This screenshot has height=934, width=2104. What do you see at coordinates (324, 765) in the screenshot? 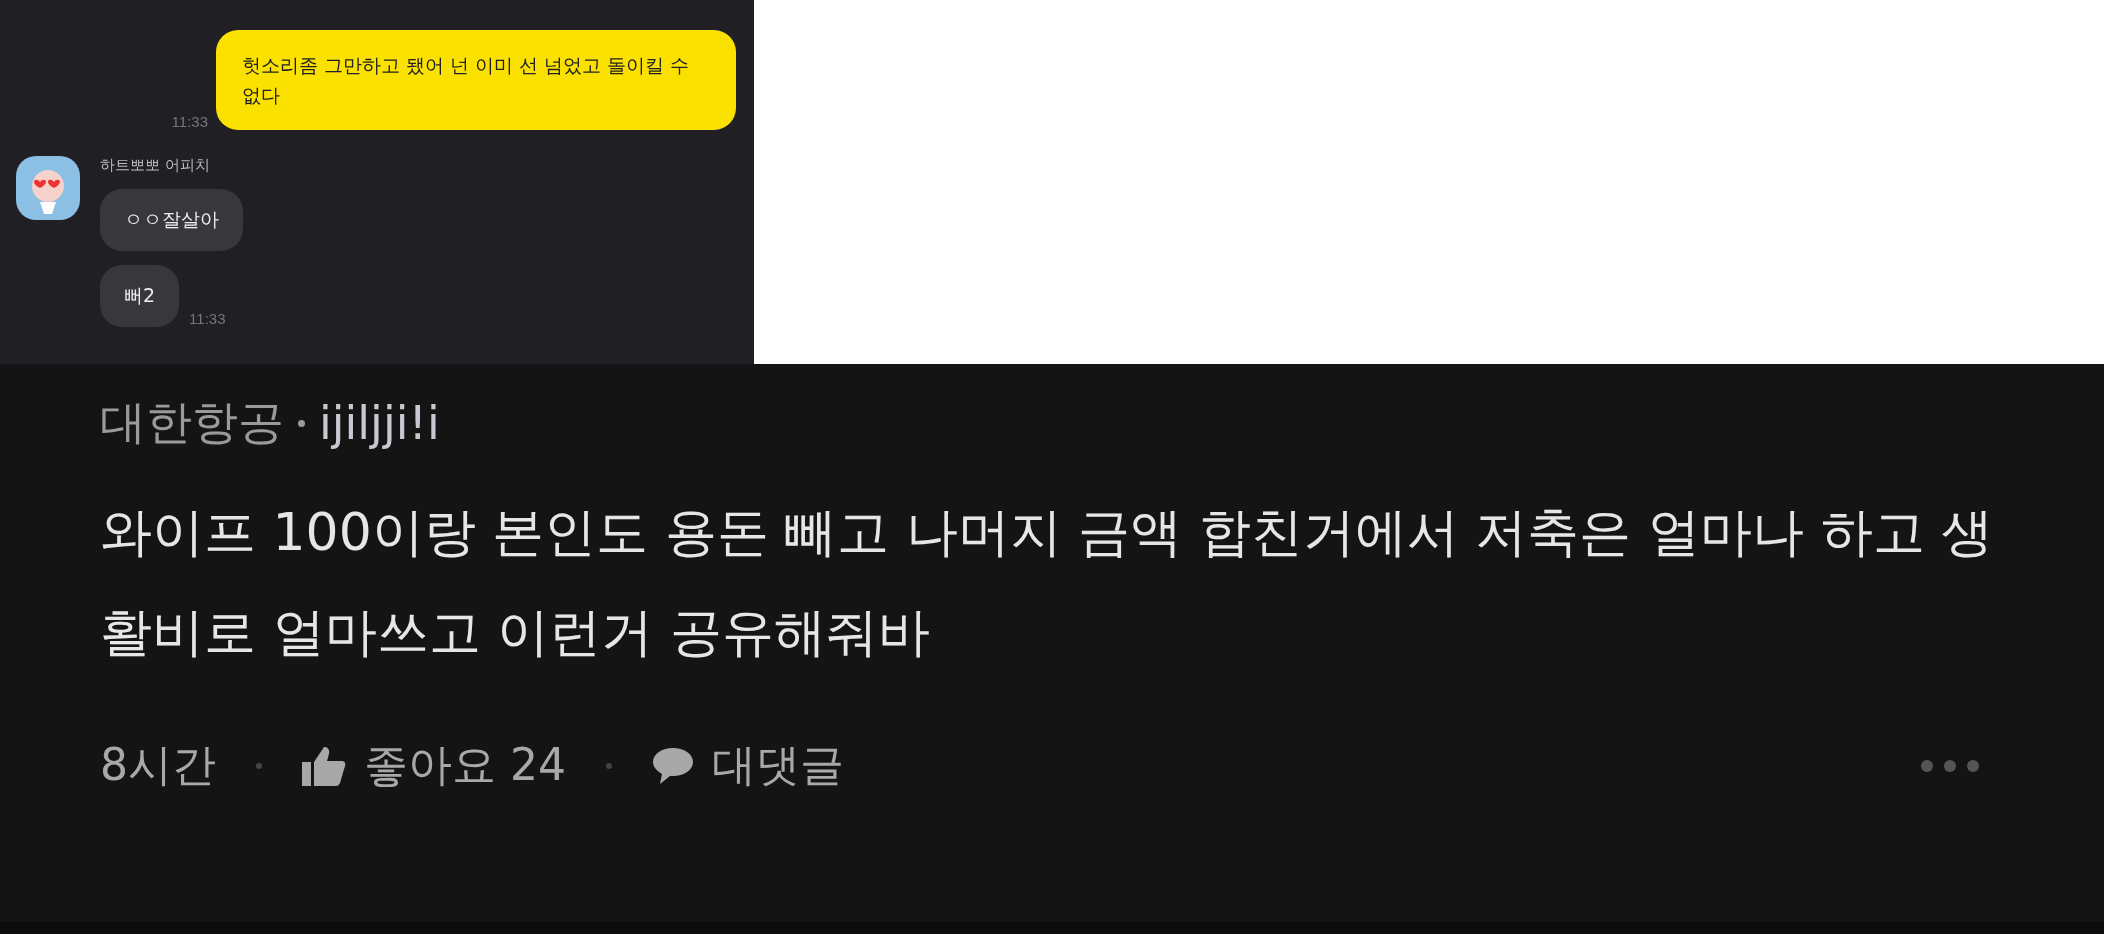
I see `thumbs-up-icon` at bounding box center [324, 765].